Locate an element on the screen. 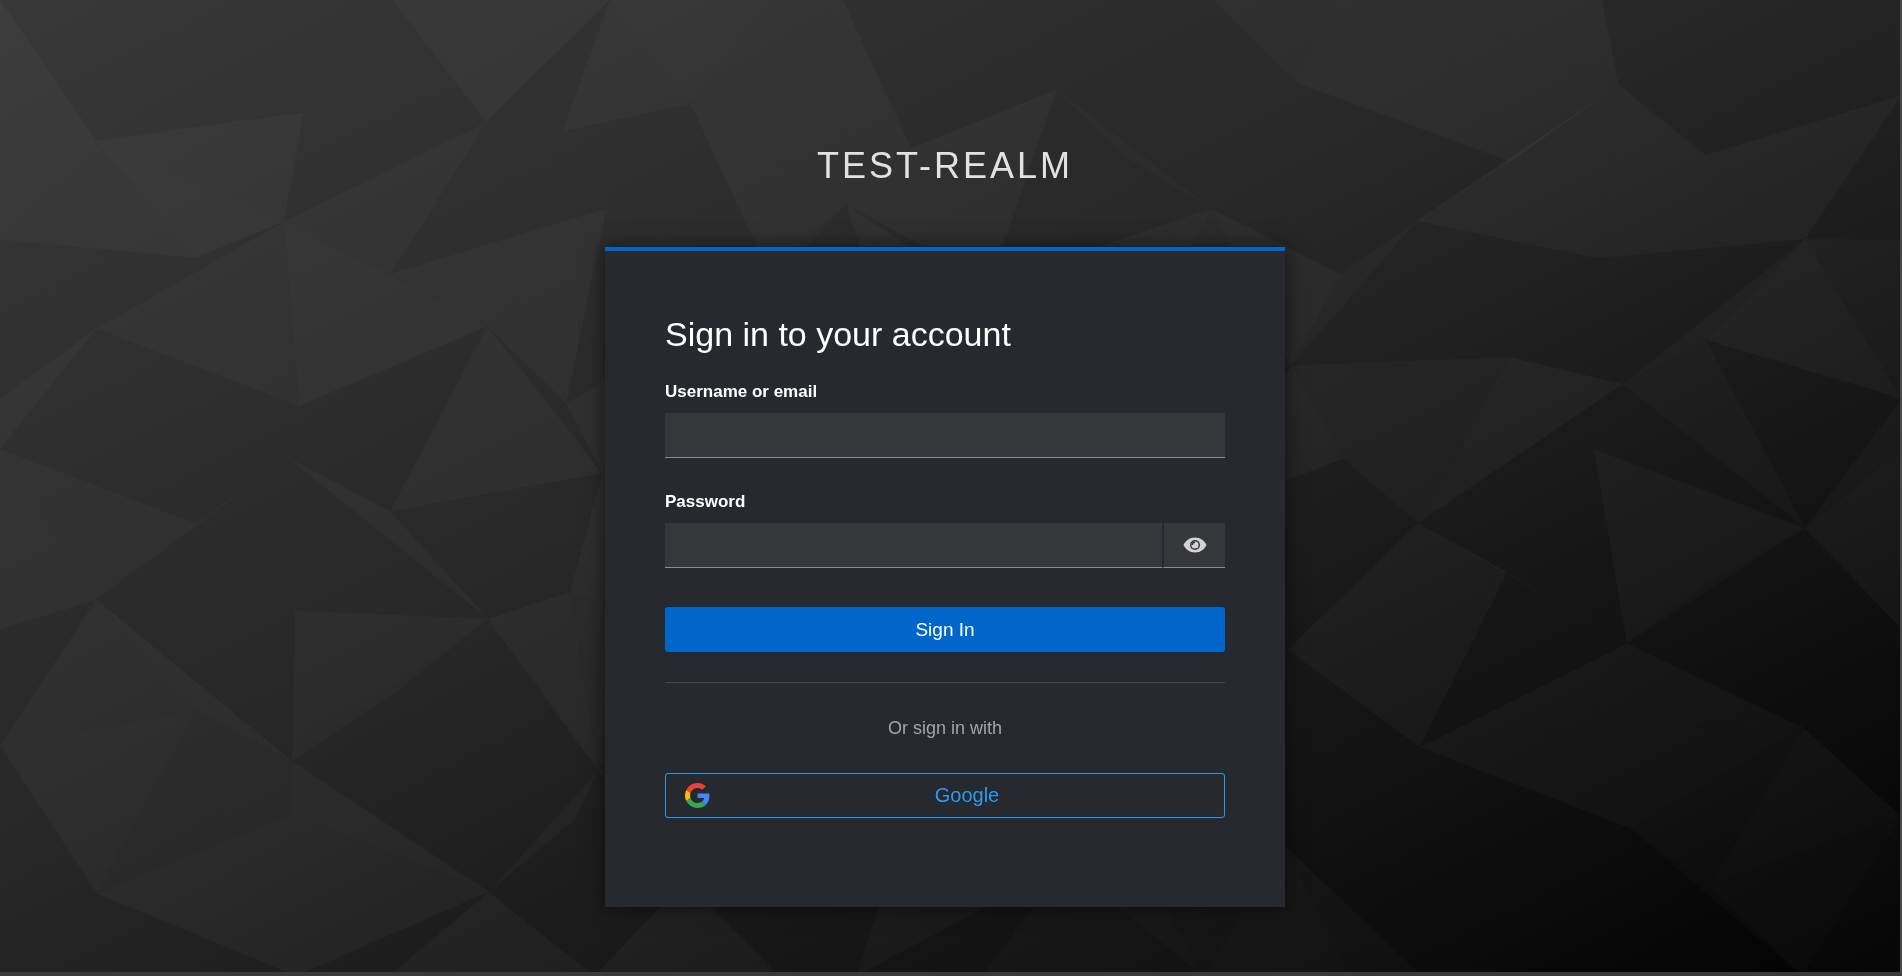 The width and height of the screenshot is (1902, 976). social-divider-text: Or sign in with is located at coordinates (944, 728).